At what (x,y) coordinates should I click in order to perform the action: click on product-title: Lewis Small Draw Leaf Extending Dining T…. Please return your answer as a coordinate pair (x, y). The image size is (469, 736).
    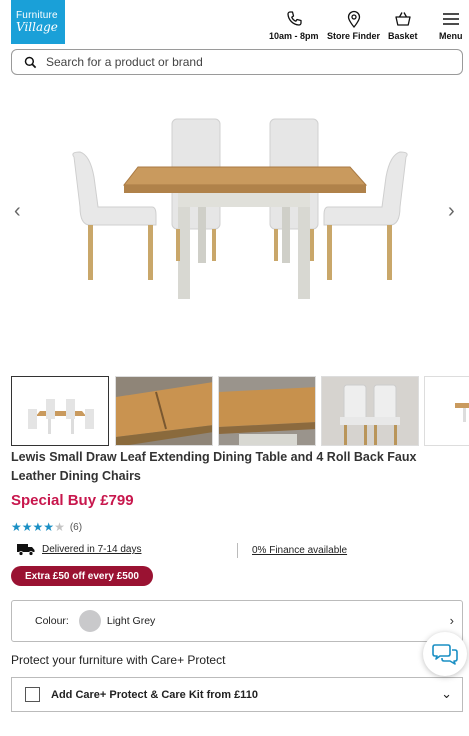
    Looking at the image, I should click on (214, 466).